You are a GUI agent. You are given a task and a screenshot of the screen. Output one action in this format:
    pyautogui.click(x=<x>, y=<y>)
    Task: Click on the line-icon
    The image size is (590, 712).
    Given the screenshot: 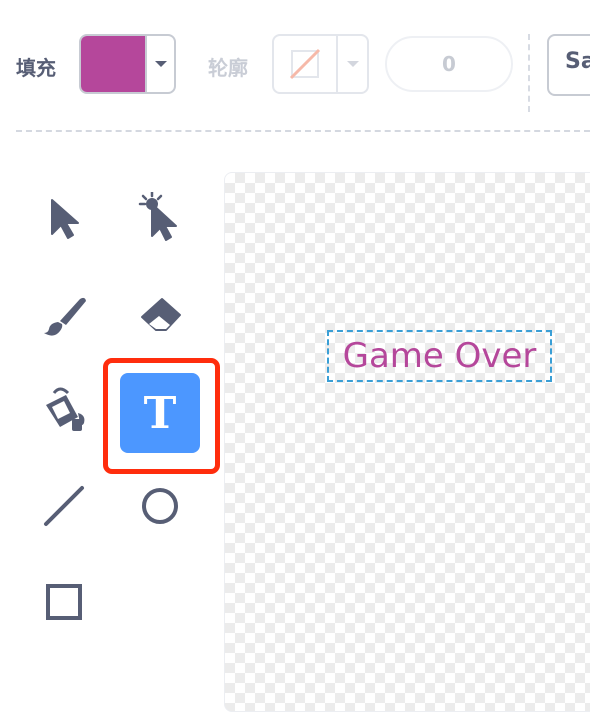 What is the action you would take?
    pyautogui.click(x=64, y=508)
    